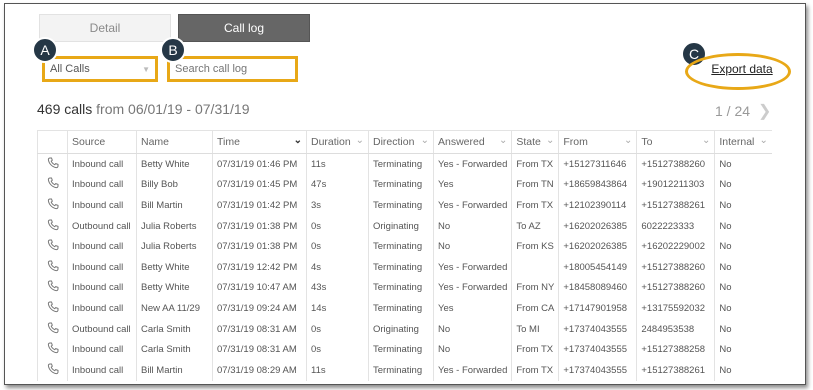 The height and width of the screenshot is (390, 813). Describe the element at coordinates (337, 370) in the screenshot. I see `cell-duration: 11s` at that location.